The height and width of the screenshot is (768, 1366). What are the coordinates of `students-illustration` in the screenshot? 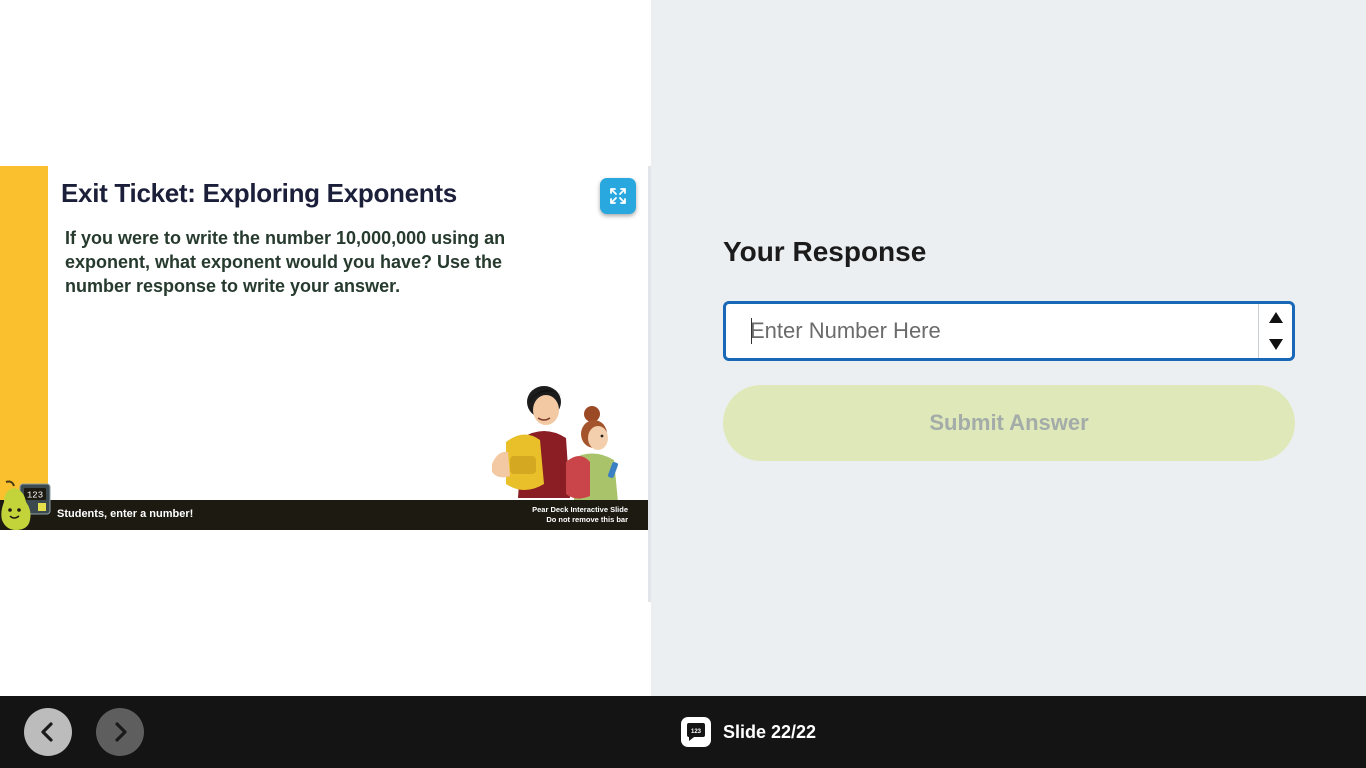 It's located at (555, 444).